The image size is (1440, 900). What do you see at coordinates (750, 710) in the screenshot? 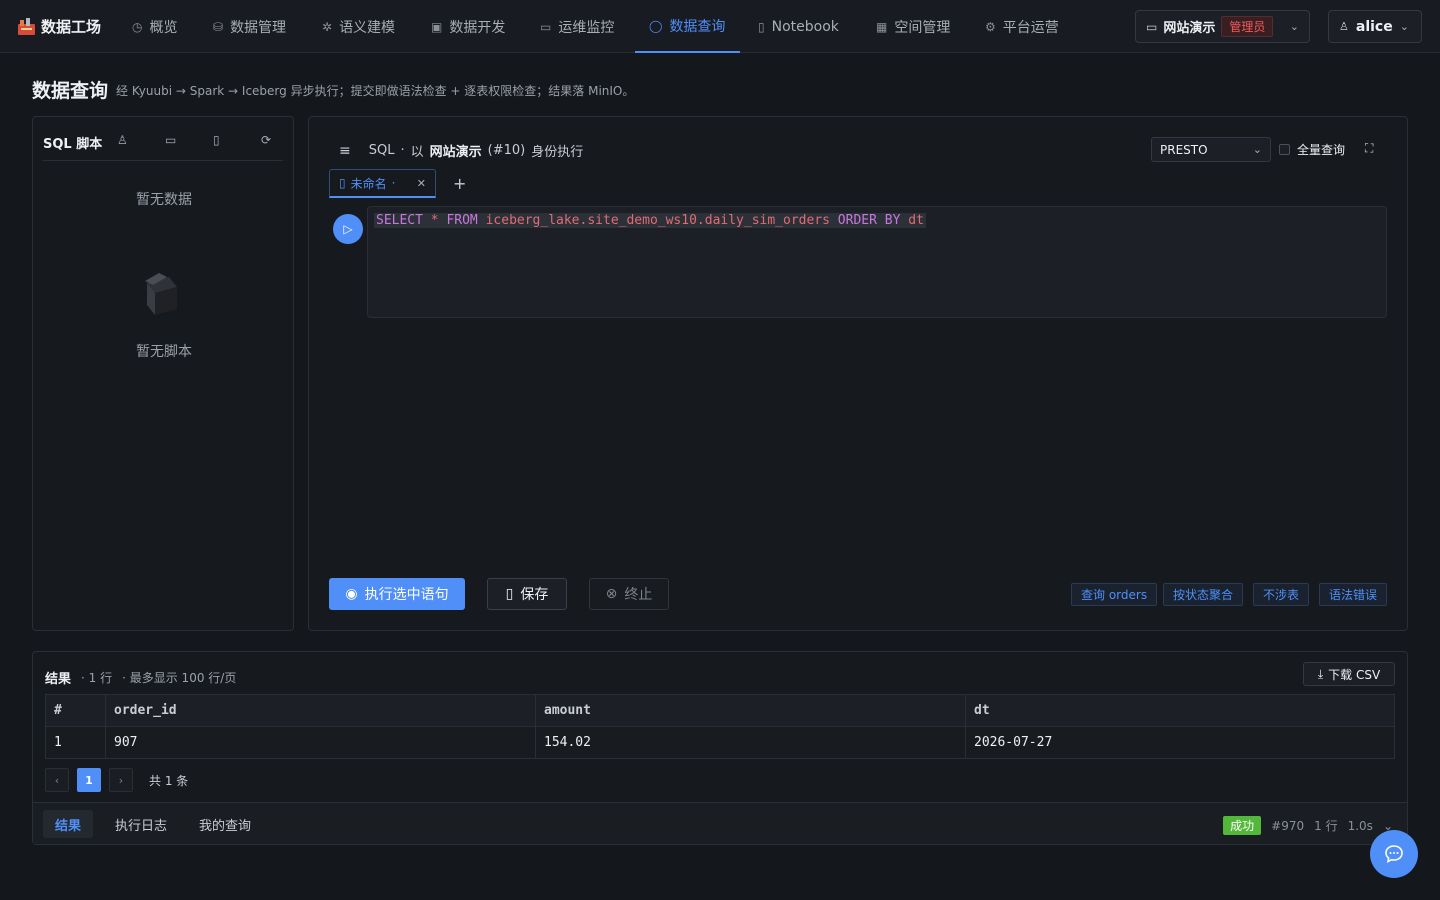
I see `column-header: amount` at bounding box center [750, 710].